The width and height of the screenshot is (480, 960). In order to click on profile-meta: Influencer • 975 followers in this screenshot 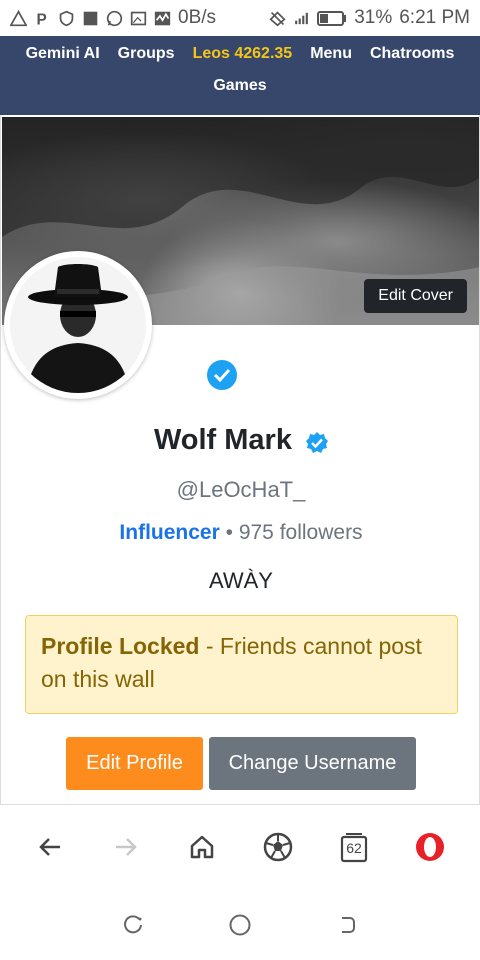, I will do `click(240, 533)`.